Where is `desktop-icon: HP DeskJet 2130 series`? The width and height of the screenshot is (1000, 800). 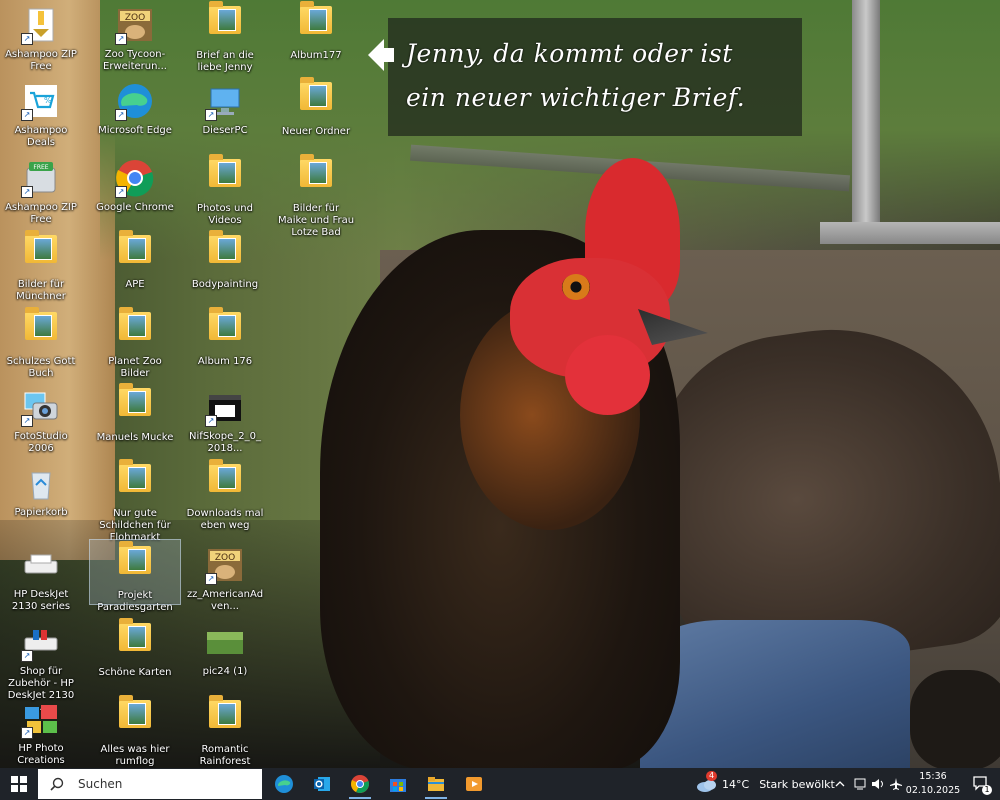 desktop-icon: HP DeskJet 2130 series is located at coordinates (41, 576).